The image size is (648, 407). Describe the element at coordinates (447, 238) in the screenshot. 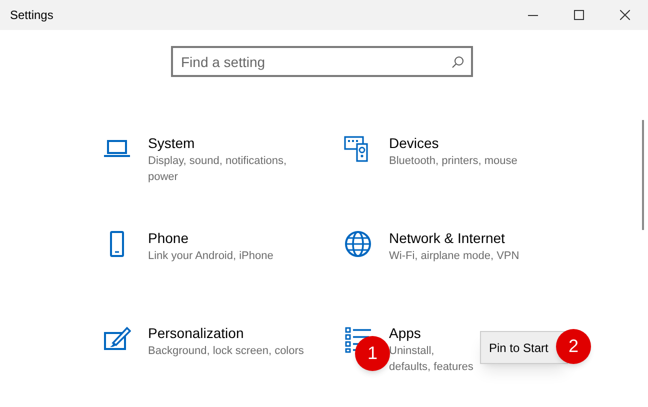

I see `category-title: Network & Internet` at that location.